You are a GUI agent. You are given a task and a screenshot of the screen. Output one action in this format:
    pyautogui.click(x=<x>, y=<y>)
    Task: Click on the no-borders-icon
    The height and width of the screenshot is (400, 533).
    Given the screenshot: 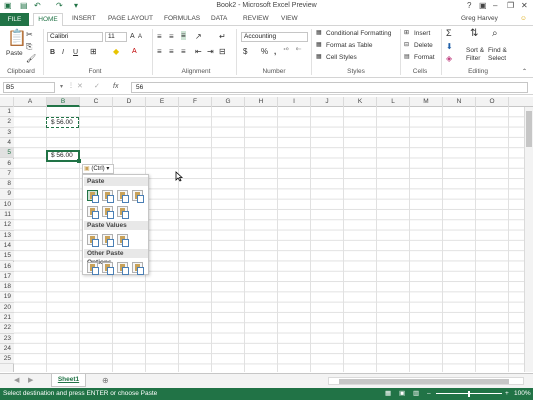 What is the action you would take?
    pyautogui.click(x=93, y=212)
    